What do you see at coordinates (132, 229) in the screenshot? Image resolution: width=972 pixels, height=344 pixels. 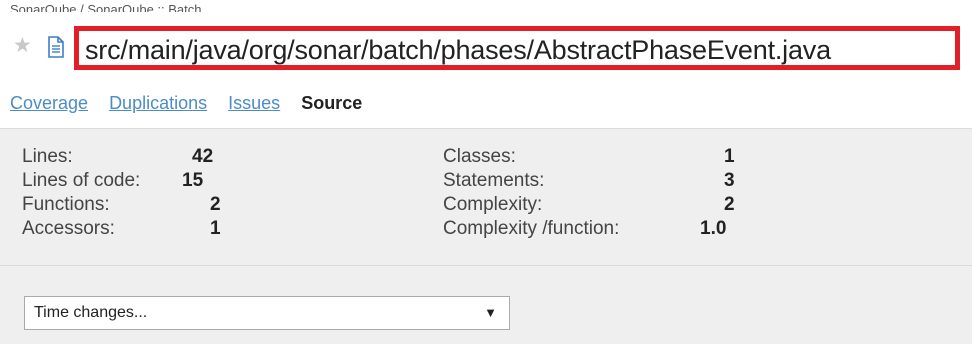 I see `metric-accessors: Accessors: 1` at bounding box center [132, 229].